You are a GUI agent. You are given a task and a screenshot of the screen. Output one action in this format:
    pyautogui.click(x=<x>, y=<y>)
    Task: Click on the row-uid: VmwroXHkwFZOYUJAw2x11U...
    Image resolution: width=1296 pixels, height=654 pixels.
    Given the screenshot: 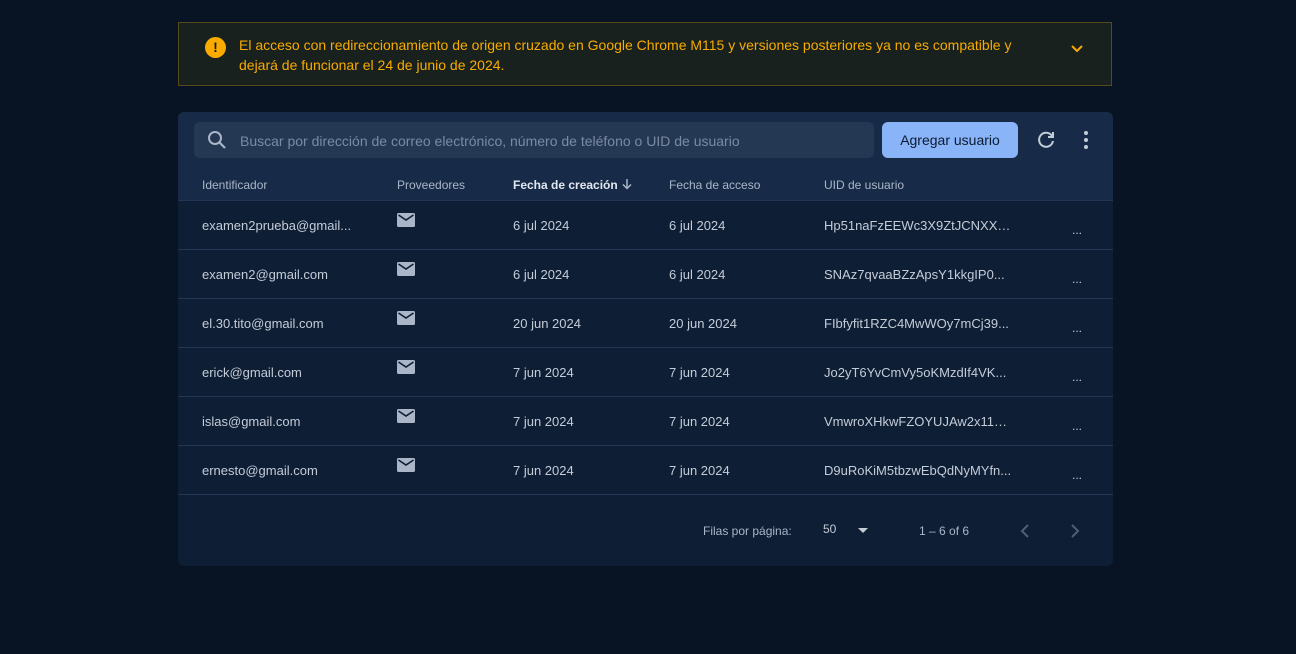 What is the action you would take?
    pyautogui.click(x=919, y=421)
    